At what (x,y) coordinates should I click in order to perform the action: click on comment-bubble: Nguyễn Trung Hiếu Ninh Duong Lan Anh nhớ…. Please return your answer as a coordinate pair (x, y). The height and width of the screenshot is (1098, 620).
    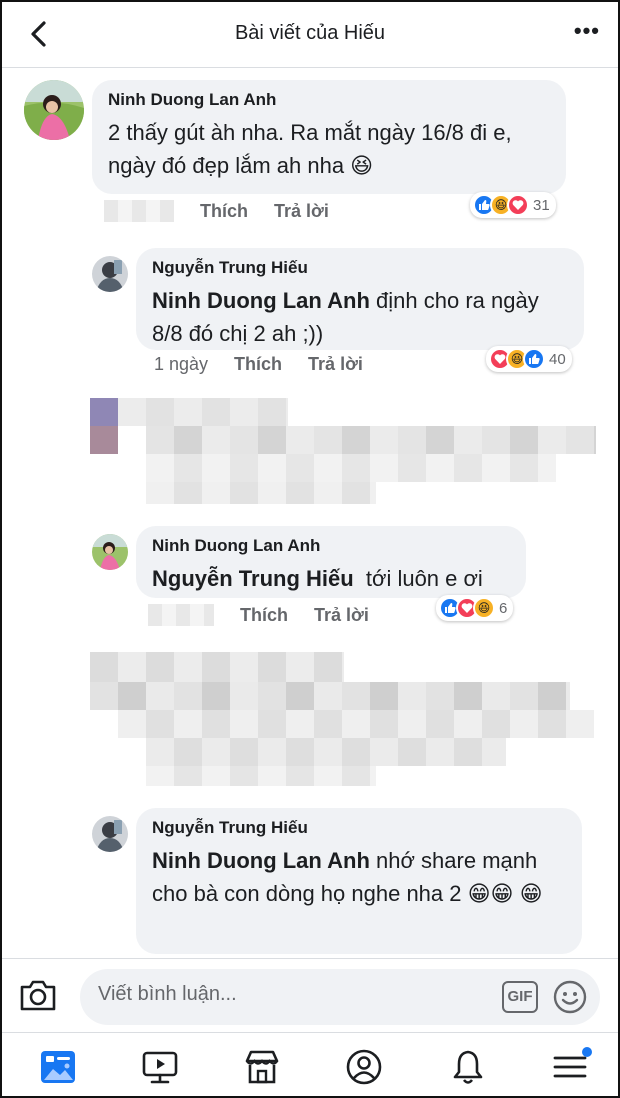
    Looking at the image, I should click on (359, 881).